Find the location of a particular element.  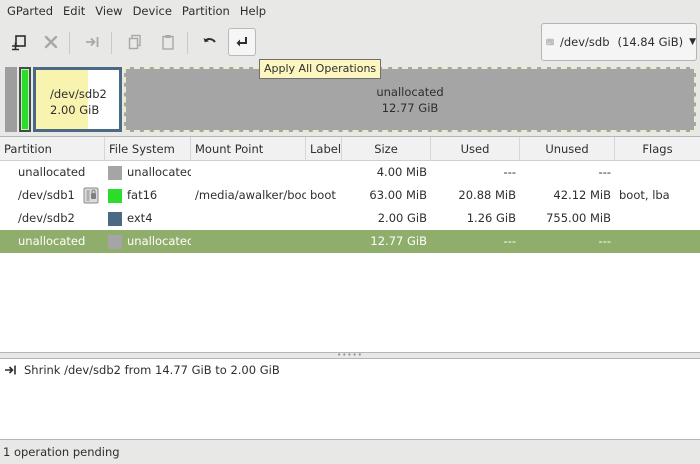

new-partition-button is located at coordinates (19, 42).